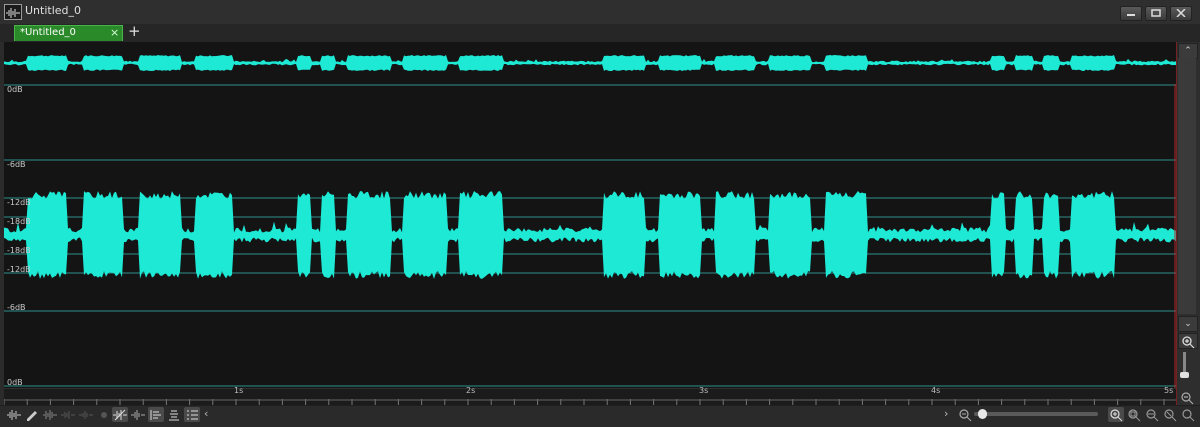  I want to click on close-window-button, so click(1181, 13).